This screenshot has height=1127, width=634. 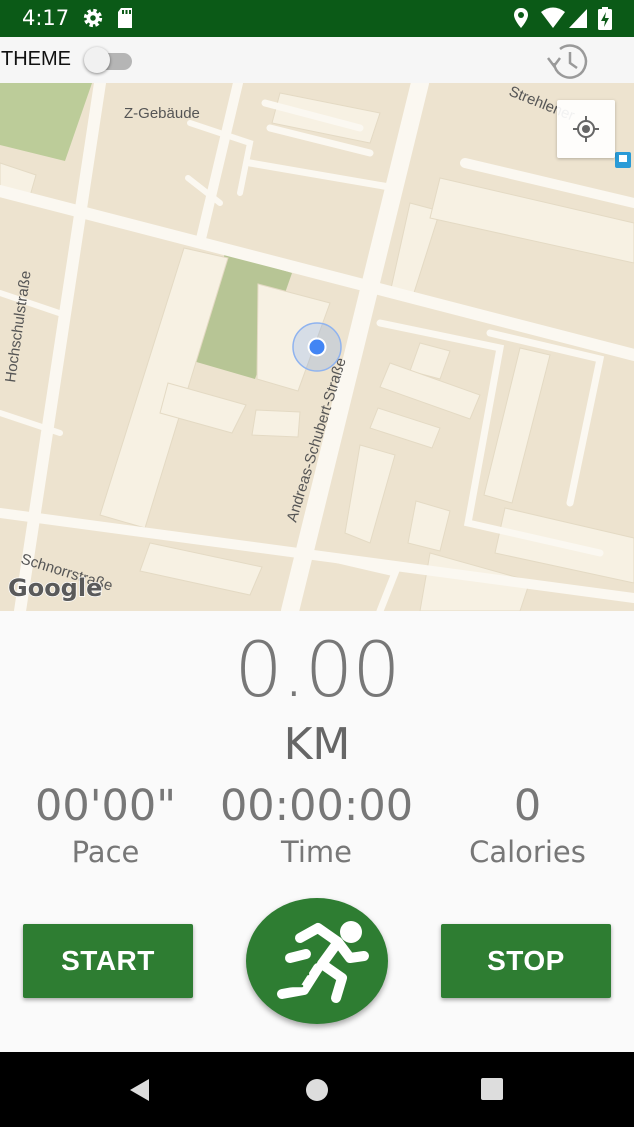 I want to click on pace-value: 00'00", so click(x=105, y=806).